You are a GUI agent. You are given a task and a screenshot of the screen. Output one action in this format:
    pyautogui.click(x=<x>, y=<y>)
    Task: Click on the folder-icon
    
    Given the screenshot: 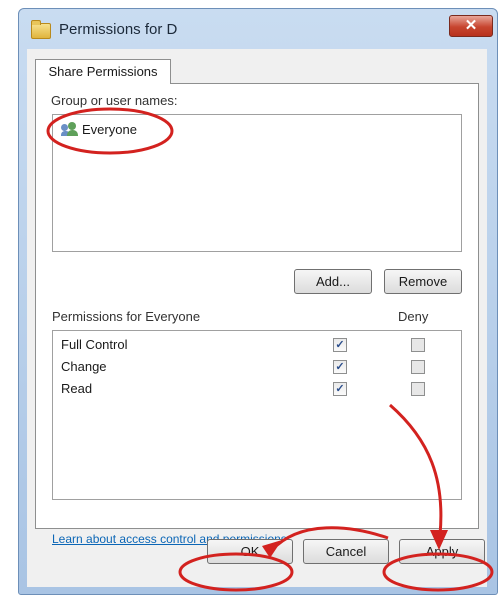 What is the action you would take?
    pyautogui.click(x=41, y=29)
    